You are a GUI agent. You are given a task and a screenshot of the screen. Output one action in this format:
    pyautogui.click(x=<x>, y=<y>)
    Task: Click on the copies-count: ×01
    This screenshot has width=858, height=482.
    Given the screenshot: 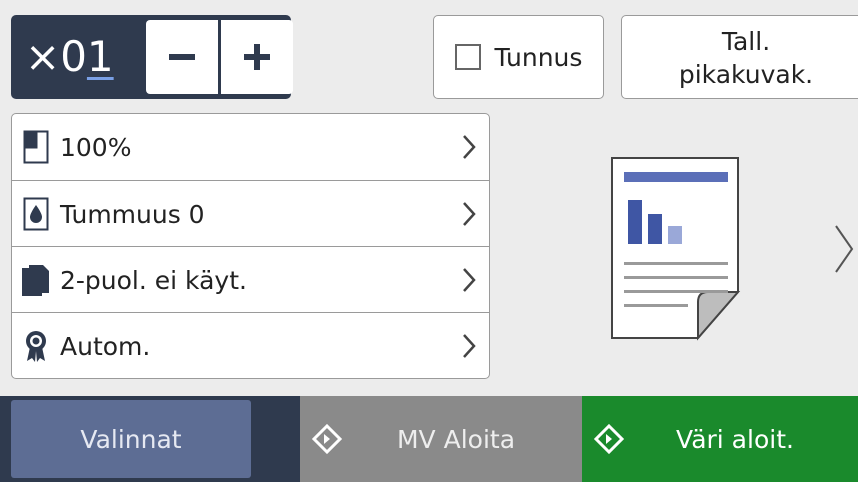 What is the action you would take?
    pyautogui.click(x=69, y=57)
    